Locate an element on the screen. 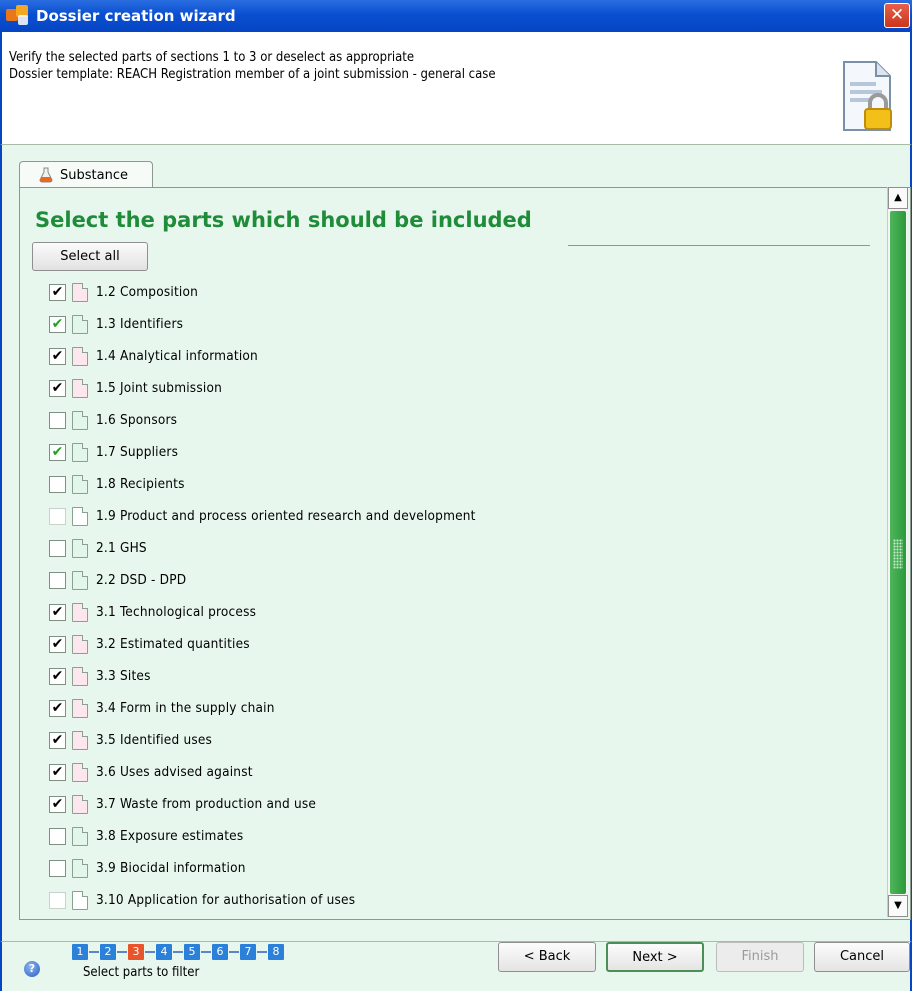 The height and width of the screenshot is (991, 912). step-2: 2 is located at coordinates (108, 952).